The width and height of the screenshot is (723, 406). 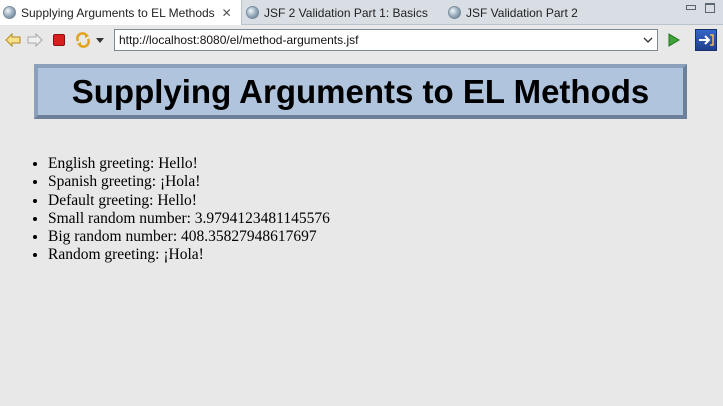 I want to click on refresh-icon, so click(x=83, y=40).